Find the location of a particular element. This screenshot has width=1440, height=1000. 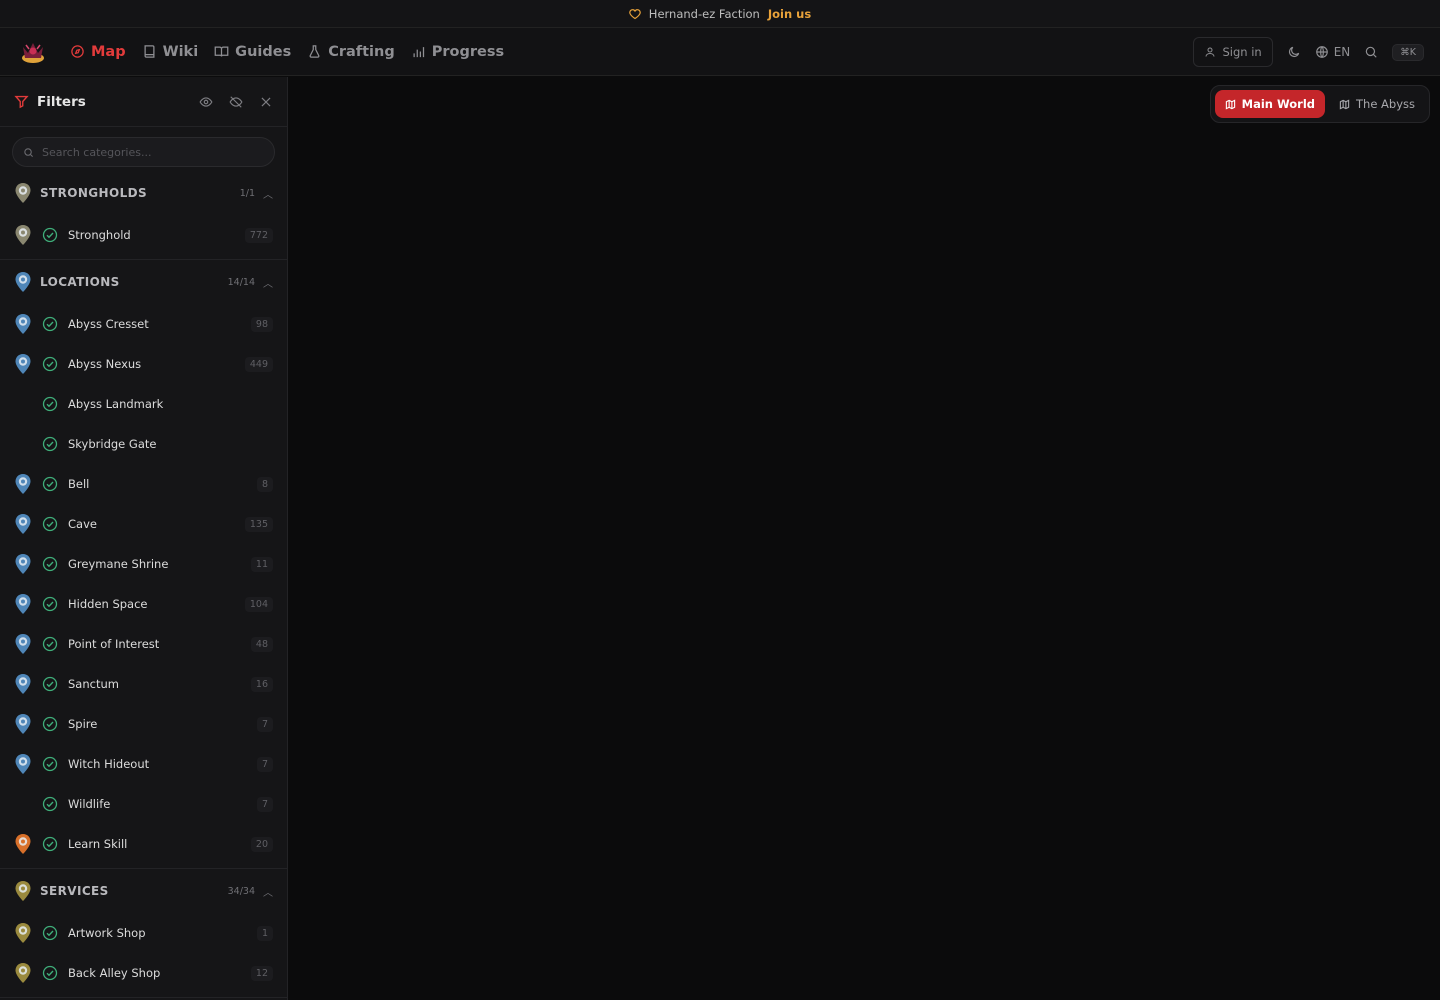

category-item: Hidden Space 104 is located at coordinates (143, 604).